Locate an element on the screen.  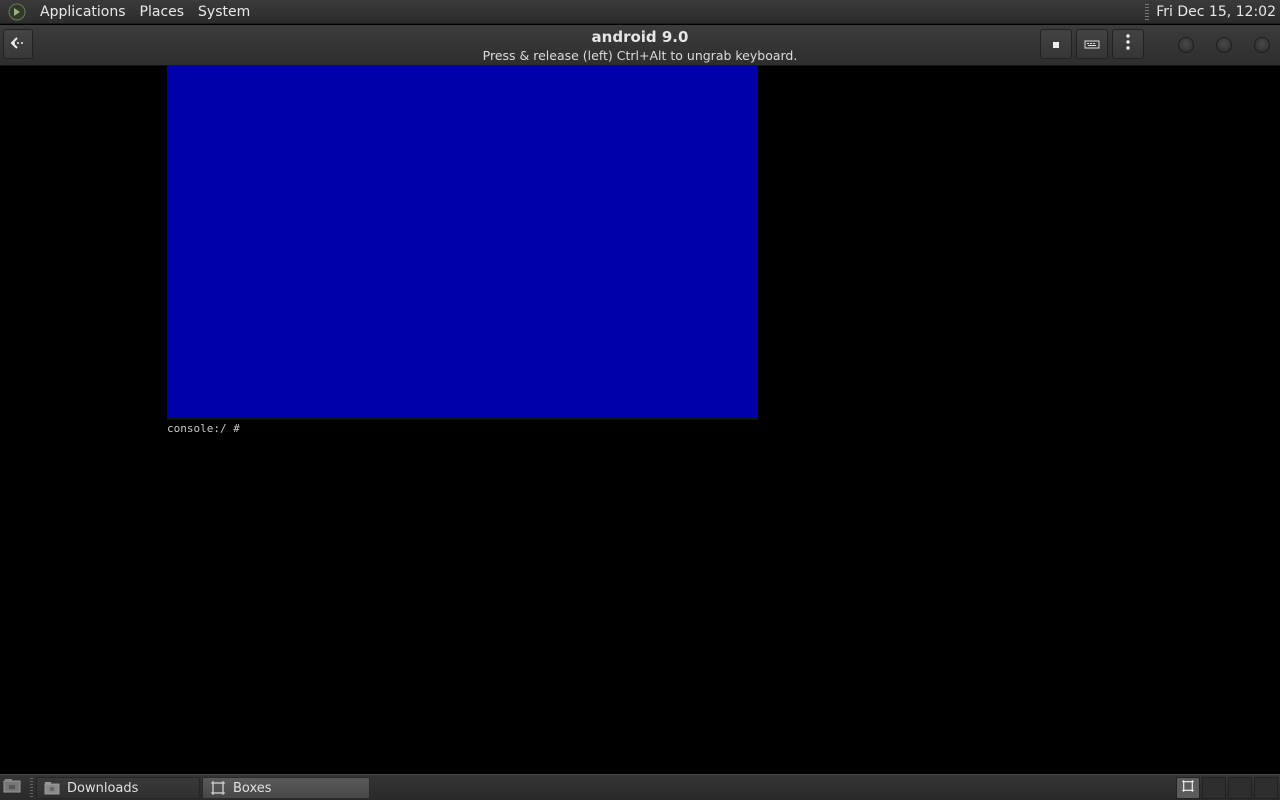
taskbar-item-label: Downloads is located at coordinates (103, 788).